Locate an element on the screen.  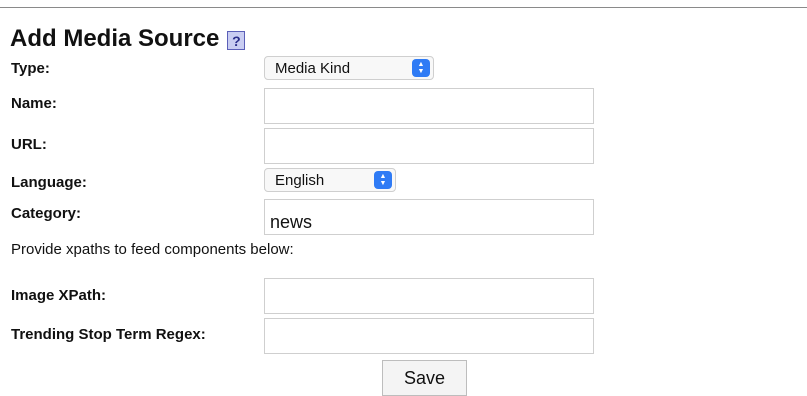
xpath-instructions: Provide xpaths to feed components below: is located at coordinates (152, 249).